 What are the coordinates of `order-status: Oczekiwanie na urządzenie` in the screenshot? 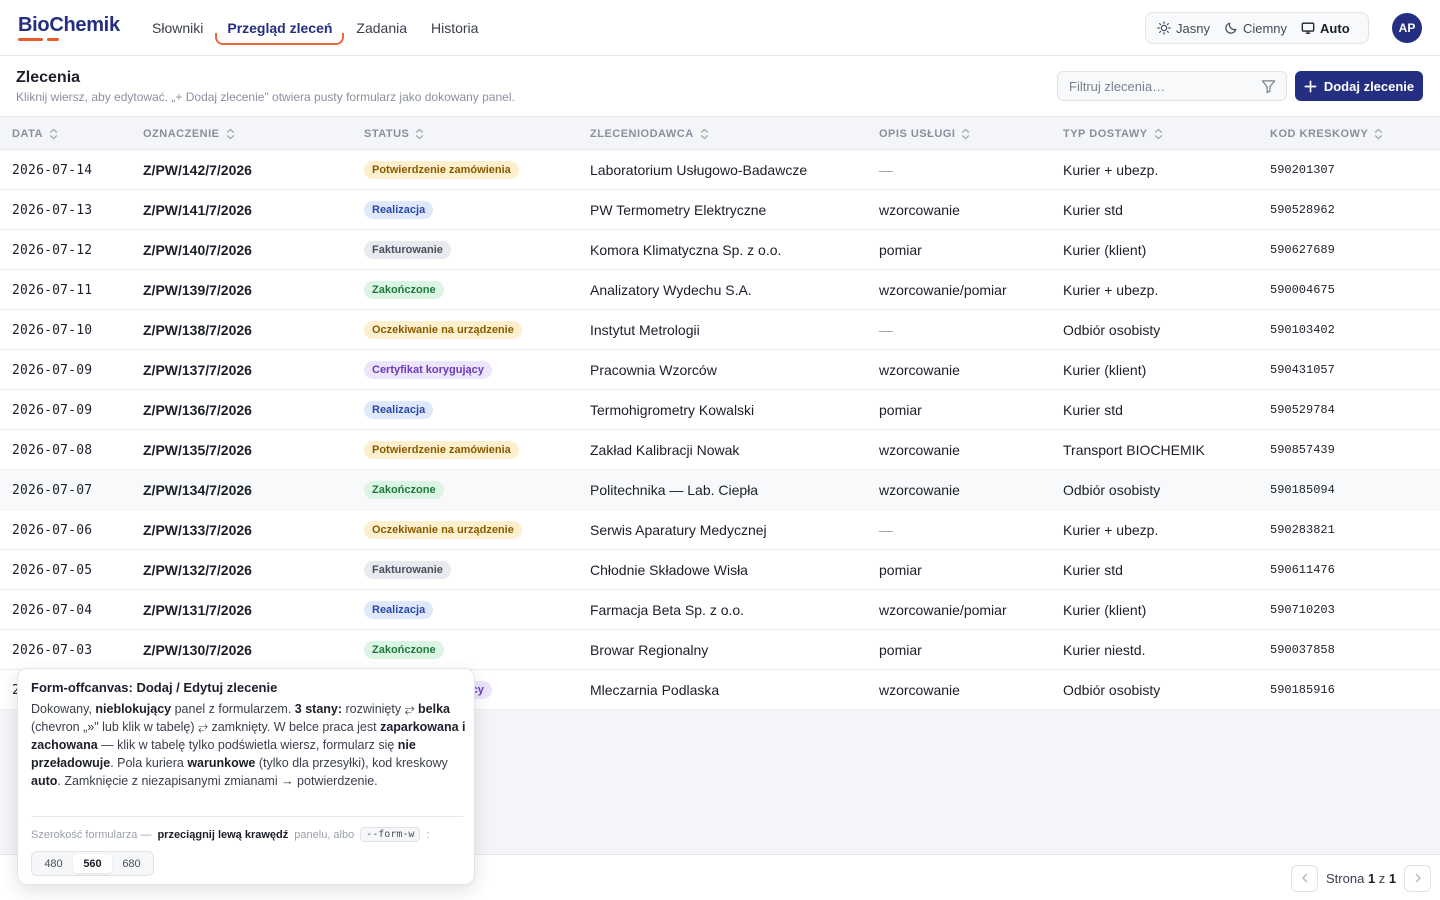 It's located at (443, 530).